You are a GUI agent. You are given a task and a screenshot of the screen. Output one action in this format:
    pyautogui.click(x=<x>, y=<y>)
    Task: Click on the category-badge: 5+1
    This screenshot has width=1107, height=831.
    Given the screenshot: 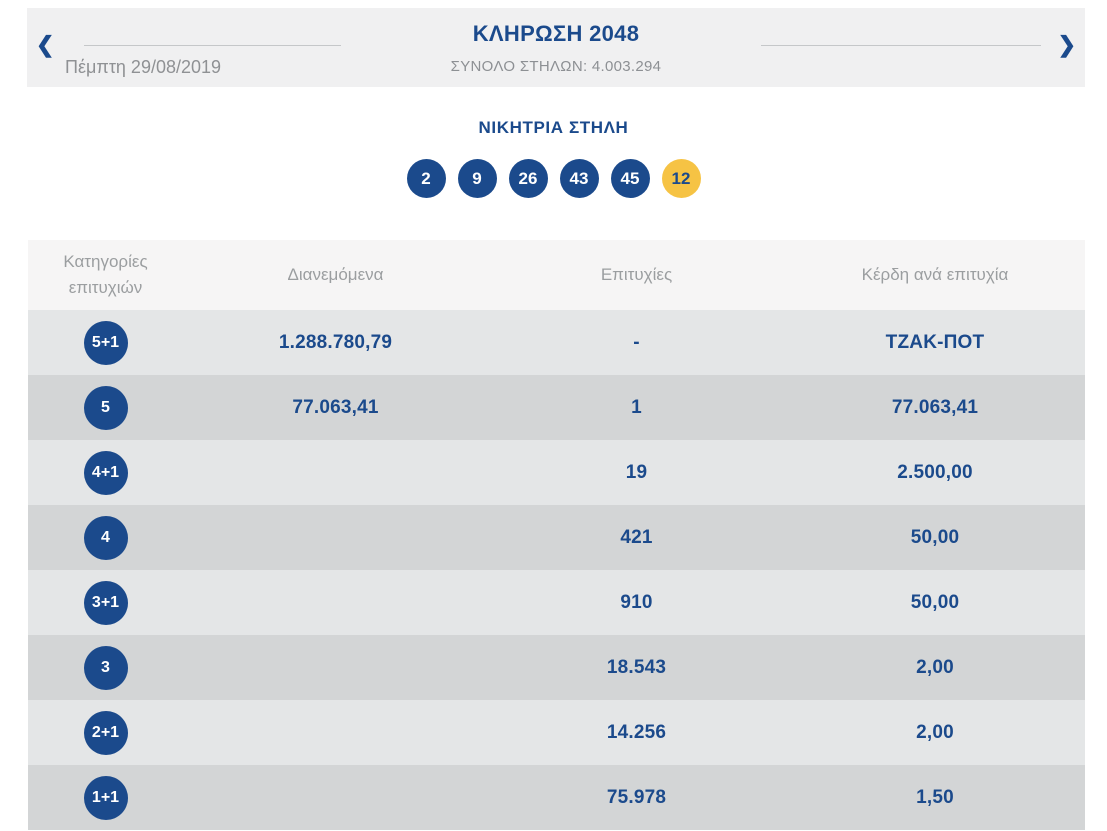 What is the action you would take?
    pyautogui.click(x=105, y=342)
    